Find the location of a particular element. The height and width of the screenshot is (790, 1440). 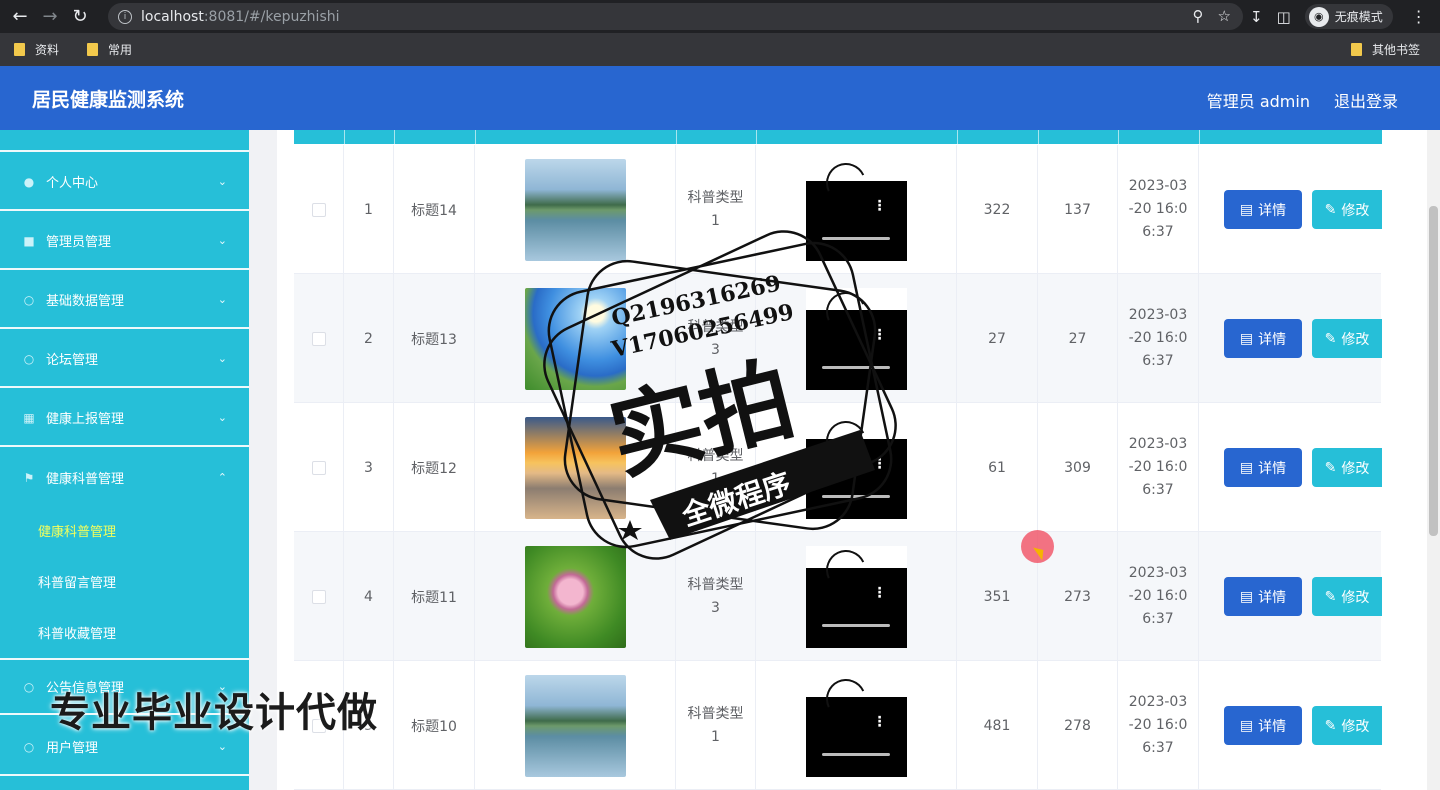

sidebar-item-admins: ■ 管理员管理 ⌄ is located at coordinates (124, 241).